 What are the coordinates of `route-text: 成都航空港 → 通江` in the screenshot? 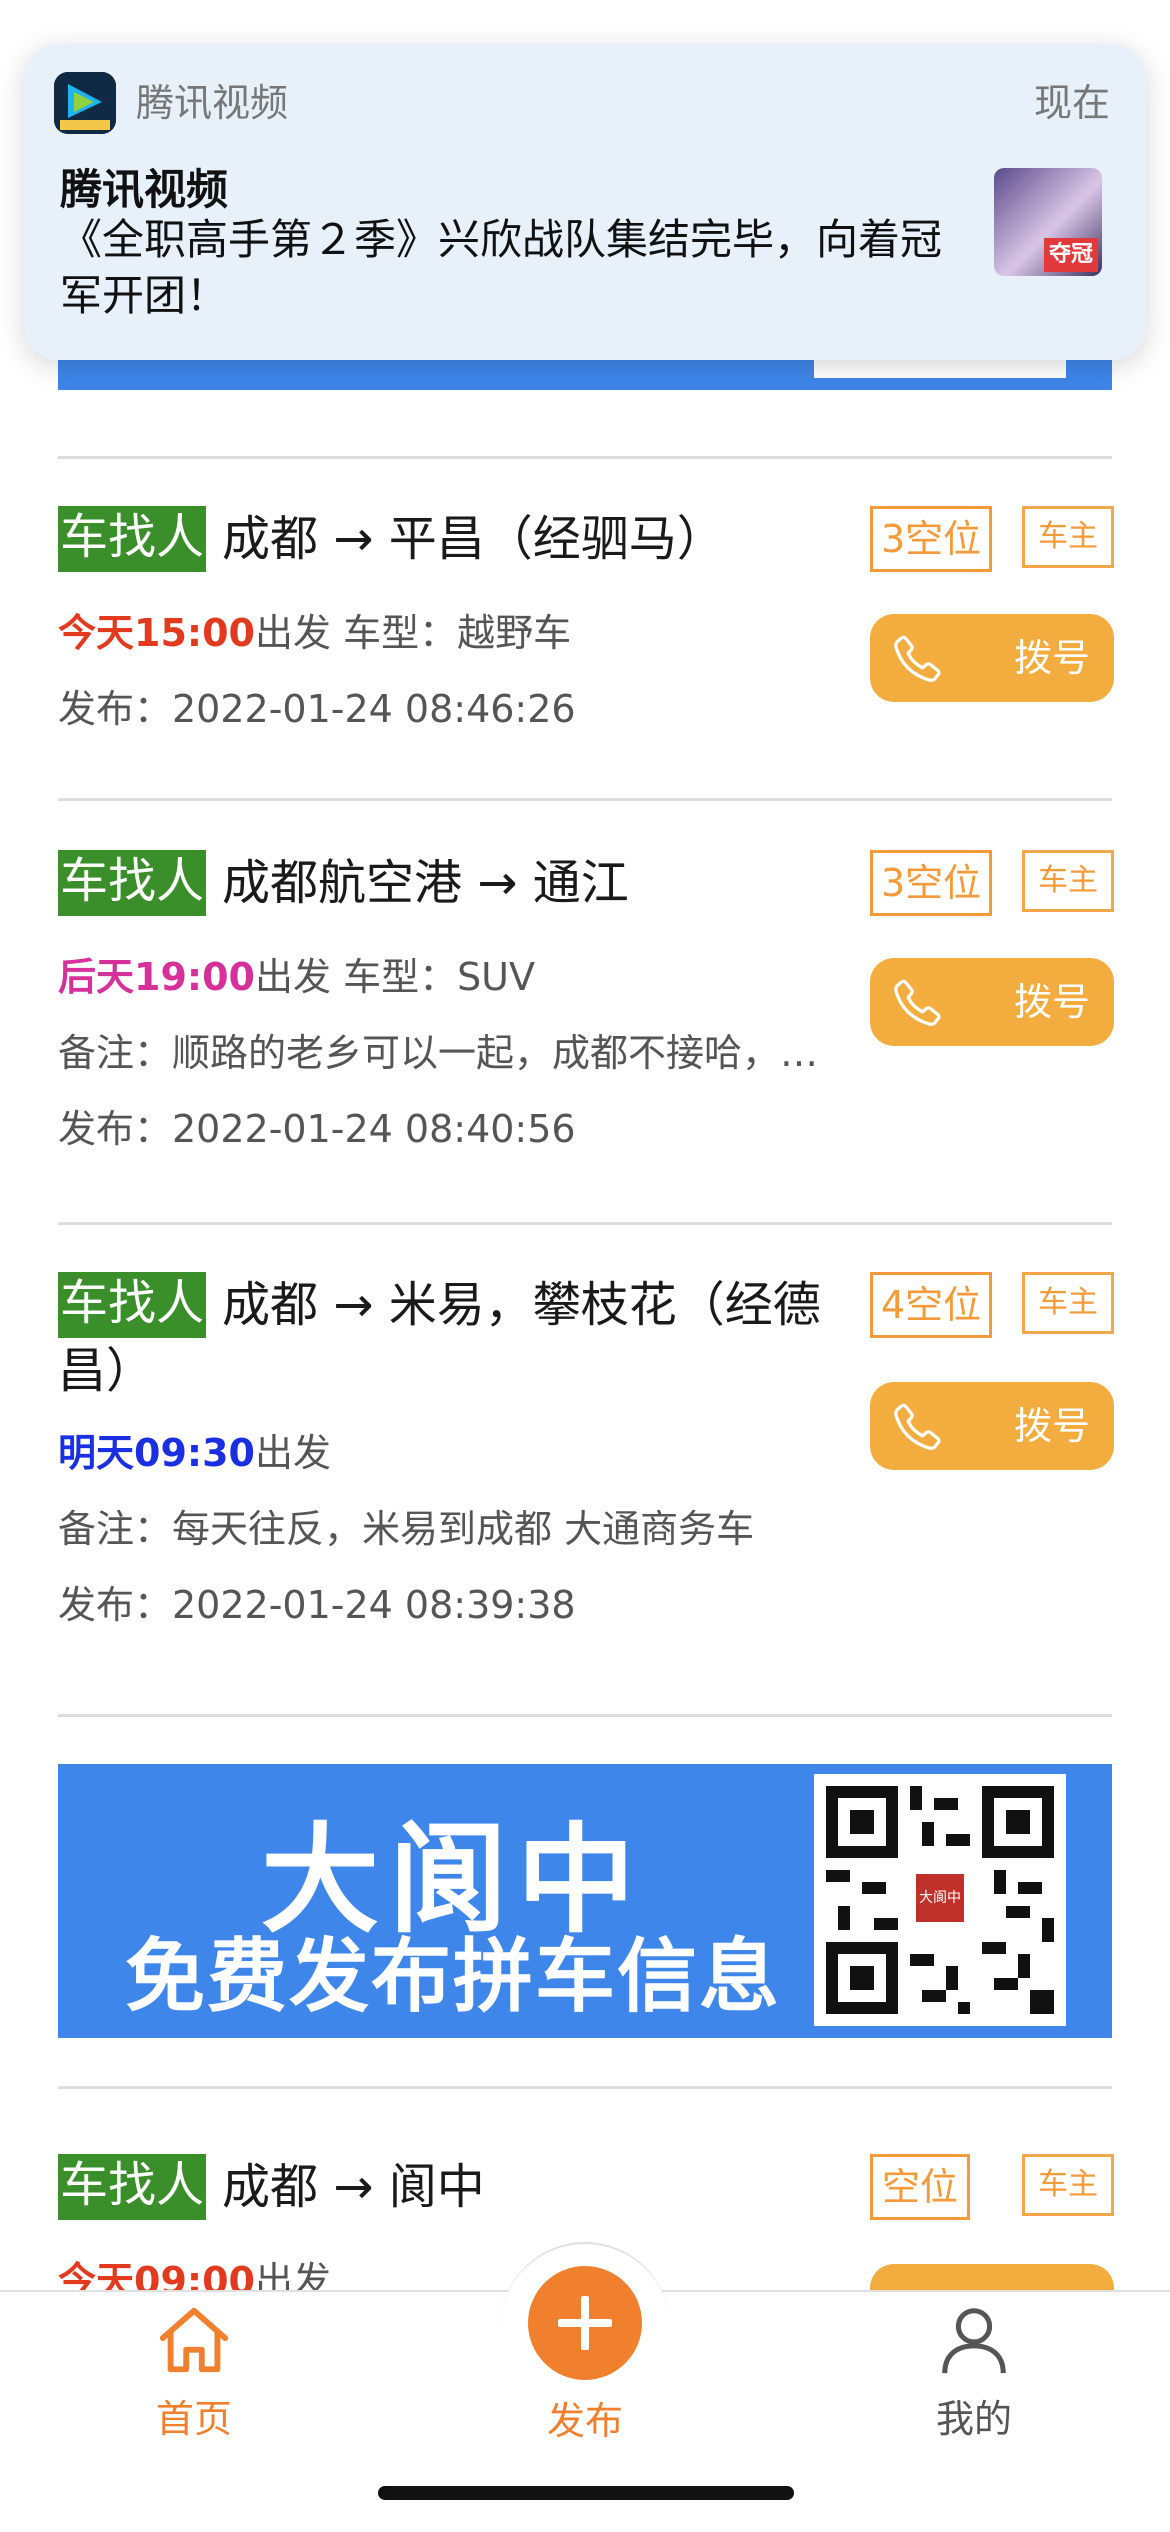 It's located at (425, 883).